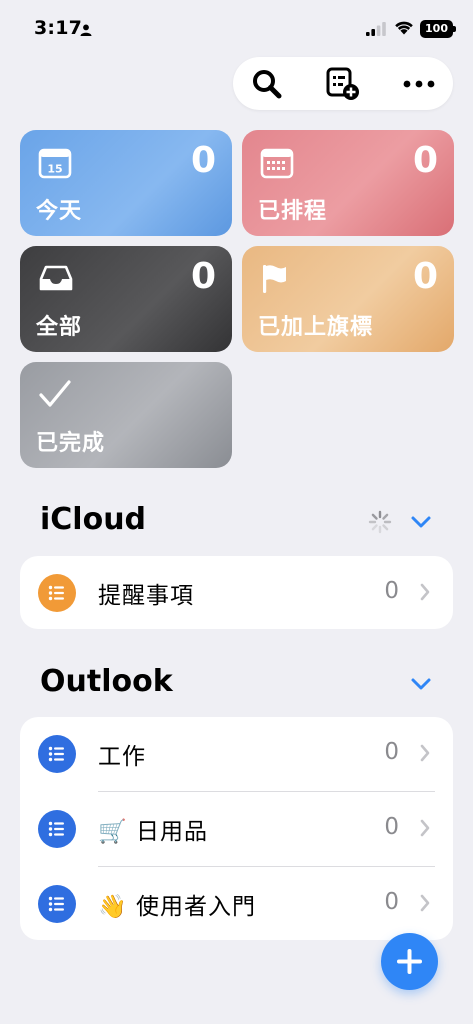 Image resolution: width=473 pixels, height=1024 pixels. What do you see at coordinates (293, 211) in the screenshot?
I see `scheduled-label: 已排程` at bounding box center [293, 211].